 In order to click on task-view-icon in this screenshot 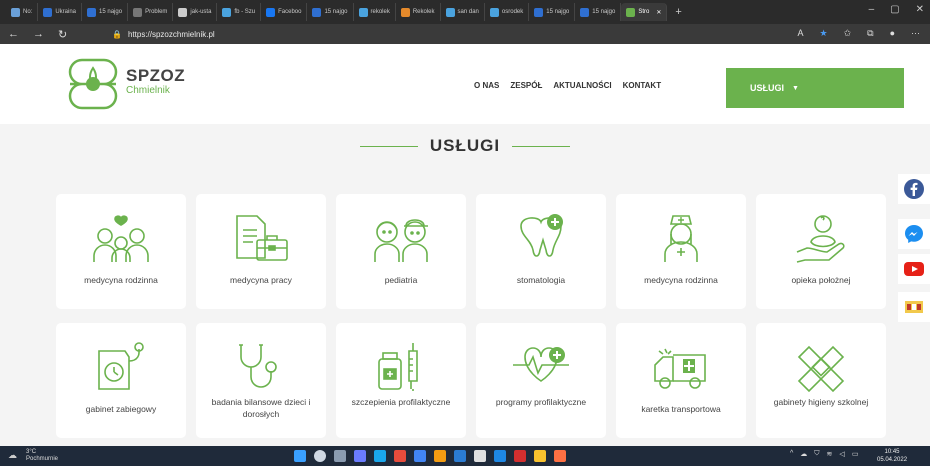, I will do `click(340, 456)`.